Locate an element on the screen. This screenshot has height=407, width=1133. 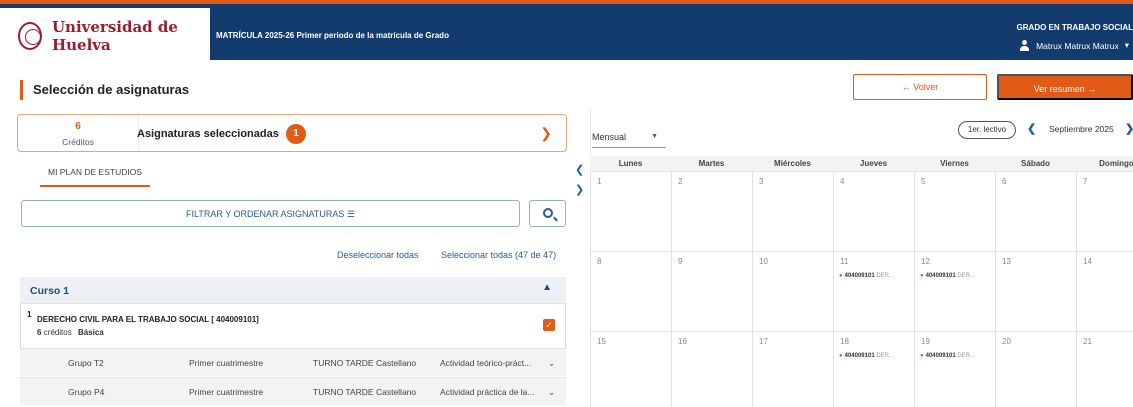
calendar-day: 21 is located at coordinates (1104, 369).